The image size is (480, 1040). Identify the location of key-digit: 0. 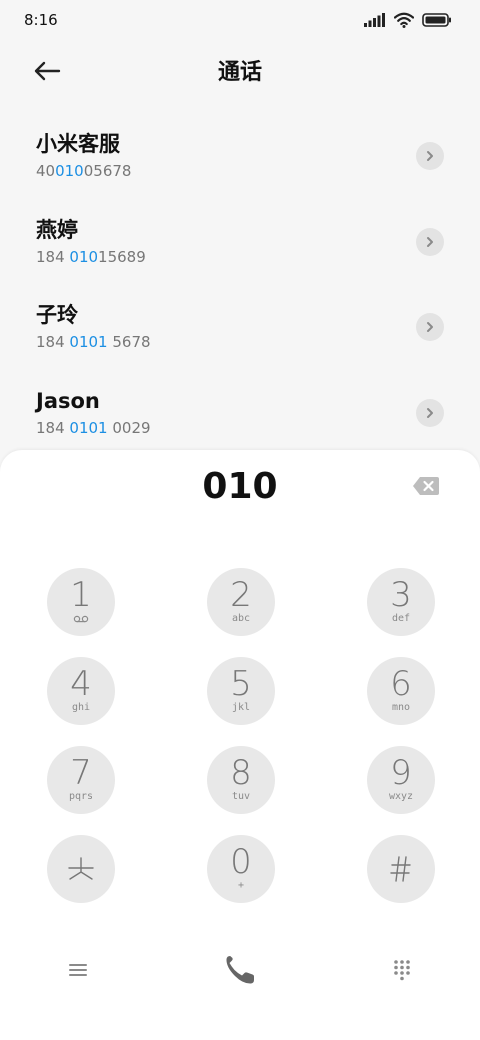
(241, 862).